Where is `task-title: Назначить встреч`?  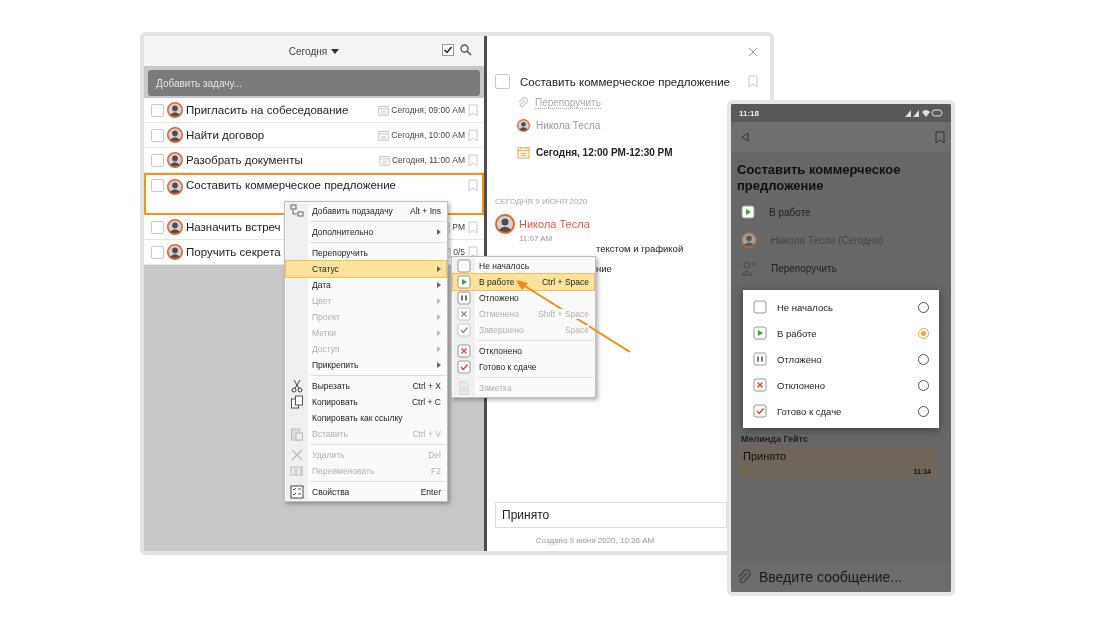 task-title: Назначить встреч is located at coordinates (233, 227).